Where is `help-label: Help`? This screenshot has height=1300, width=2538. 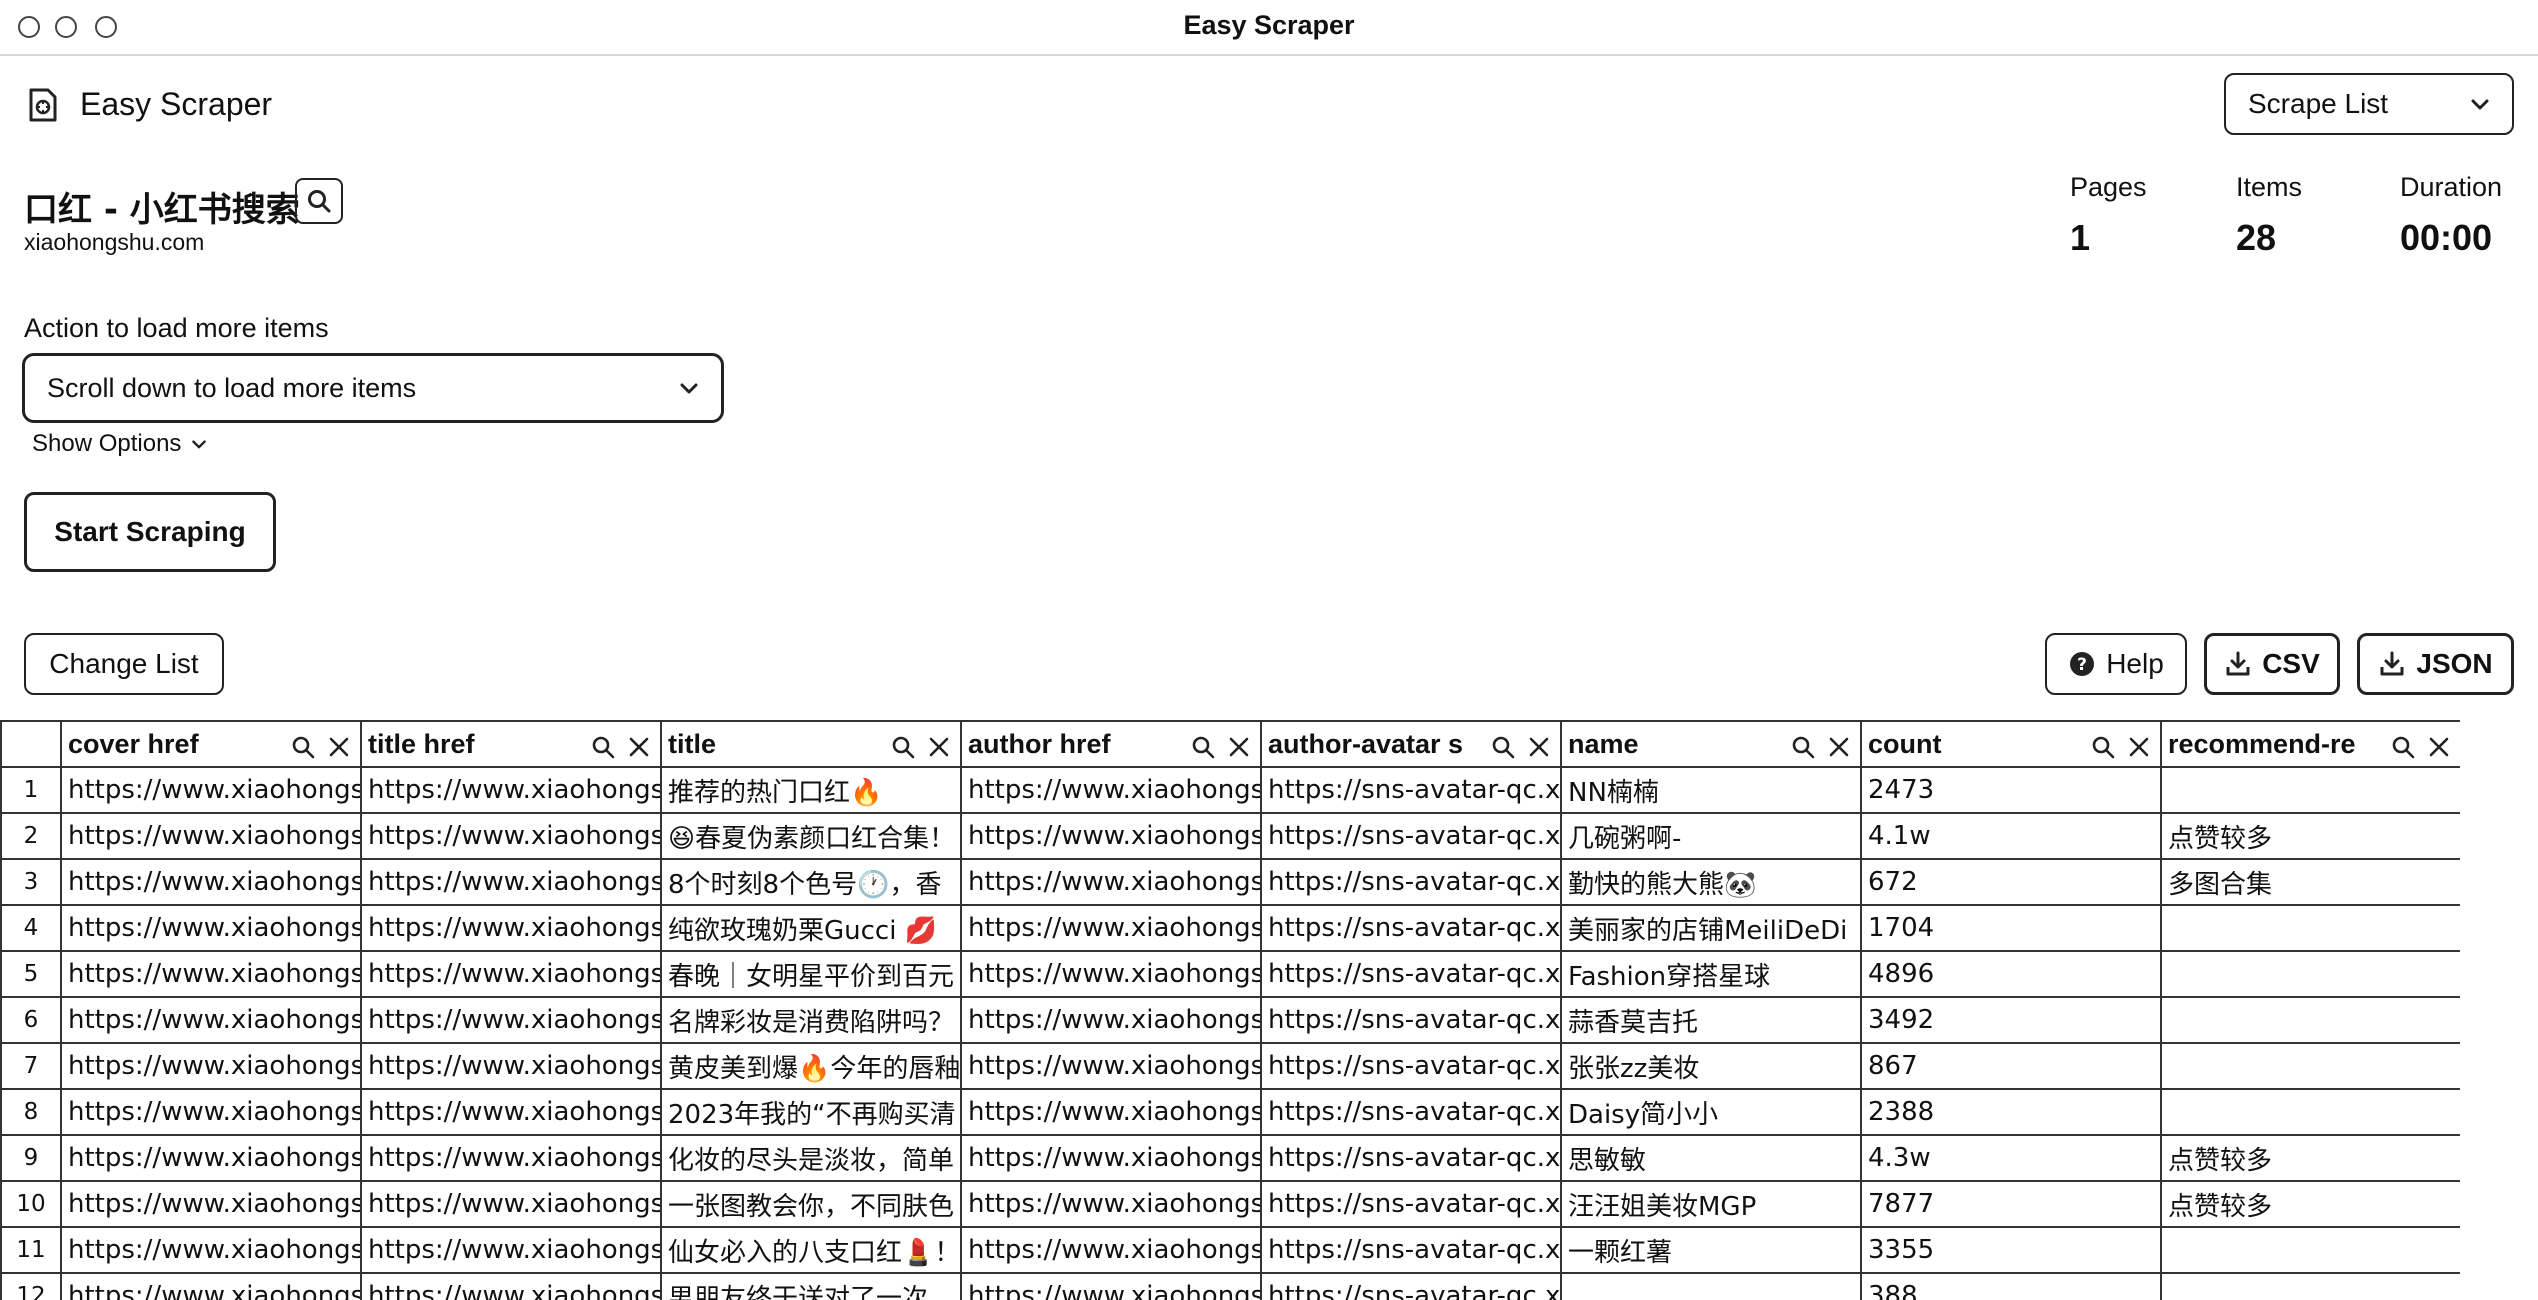
help-label: Help is located at coordinates (2135, 663).